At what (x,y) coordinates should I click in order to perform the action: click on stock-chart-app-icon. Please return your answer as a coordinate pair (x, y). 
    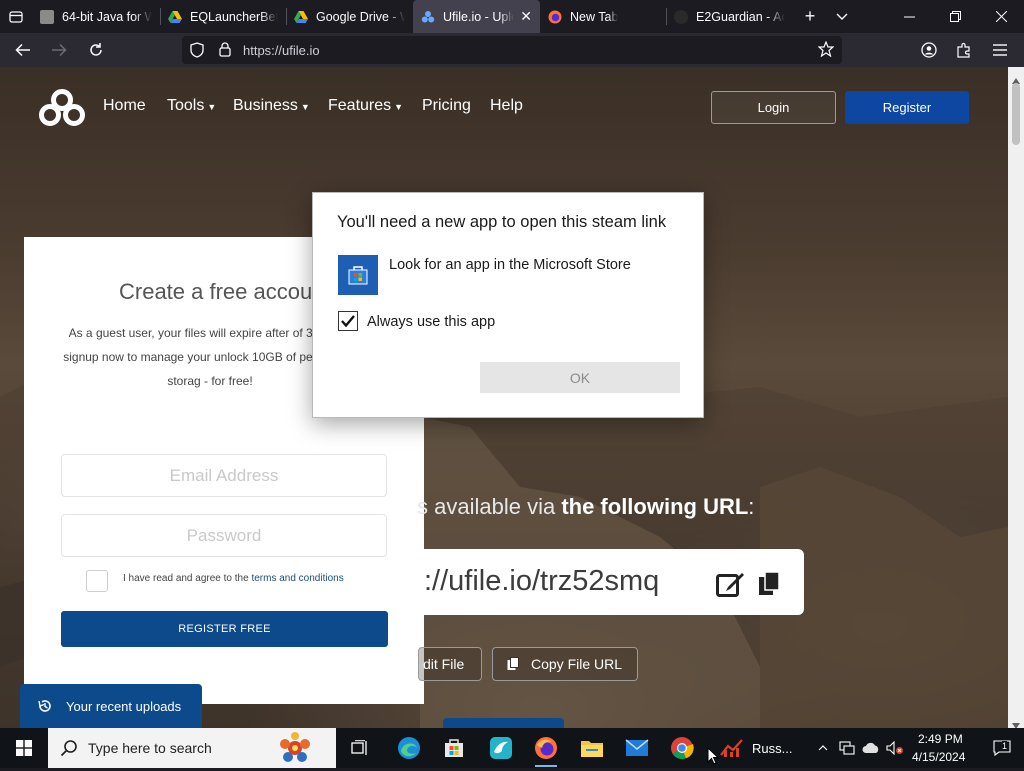
    Looking at the image, I should click on (732, 748).